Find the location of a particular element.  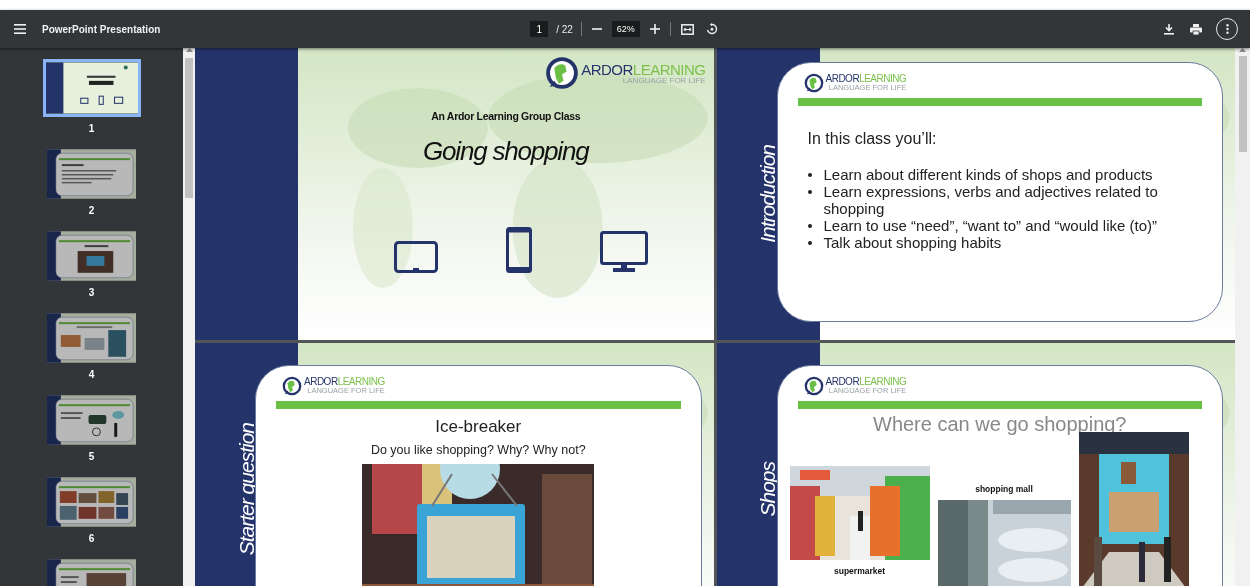

page-number: 3 is located at coordinates (91, 292).